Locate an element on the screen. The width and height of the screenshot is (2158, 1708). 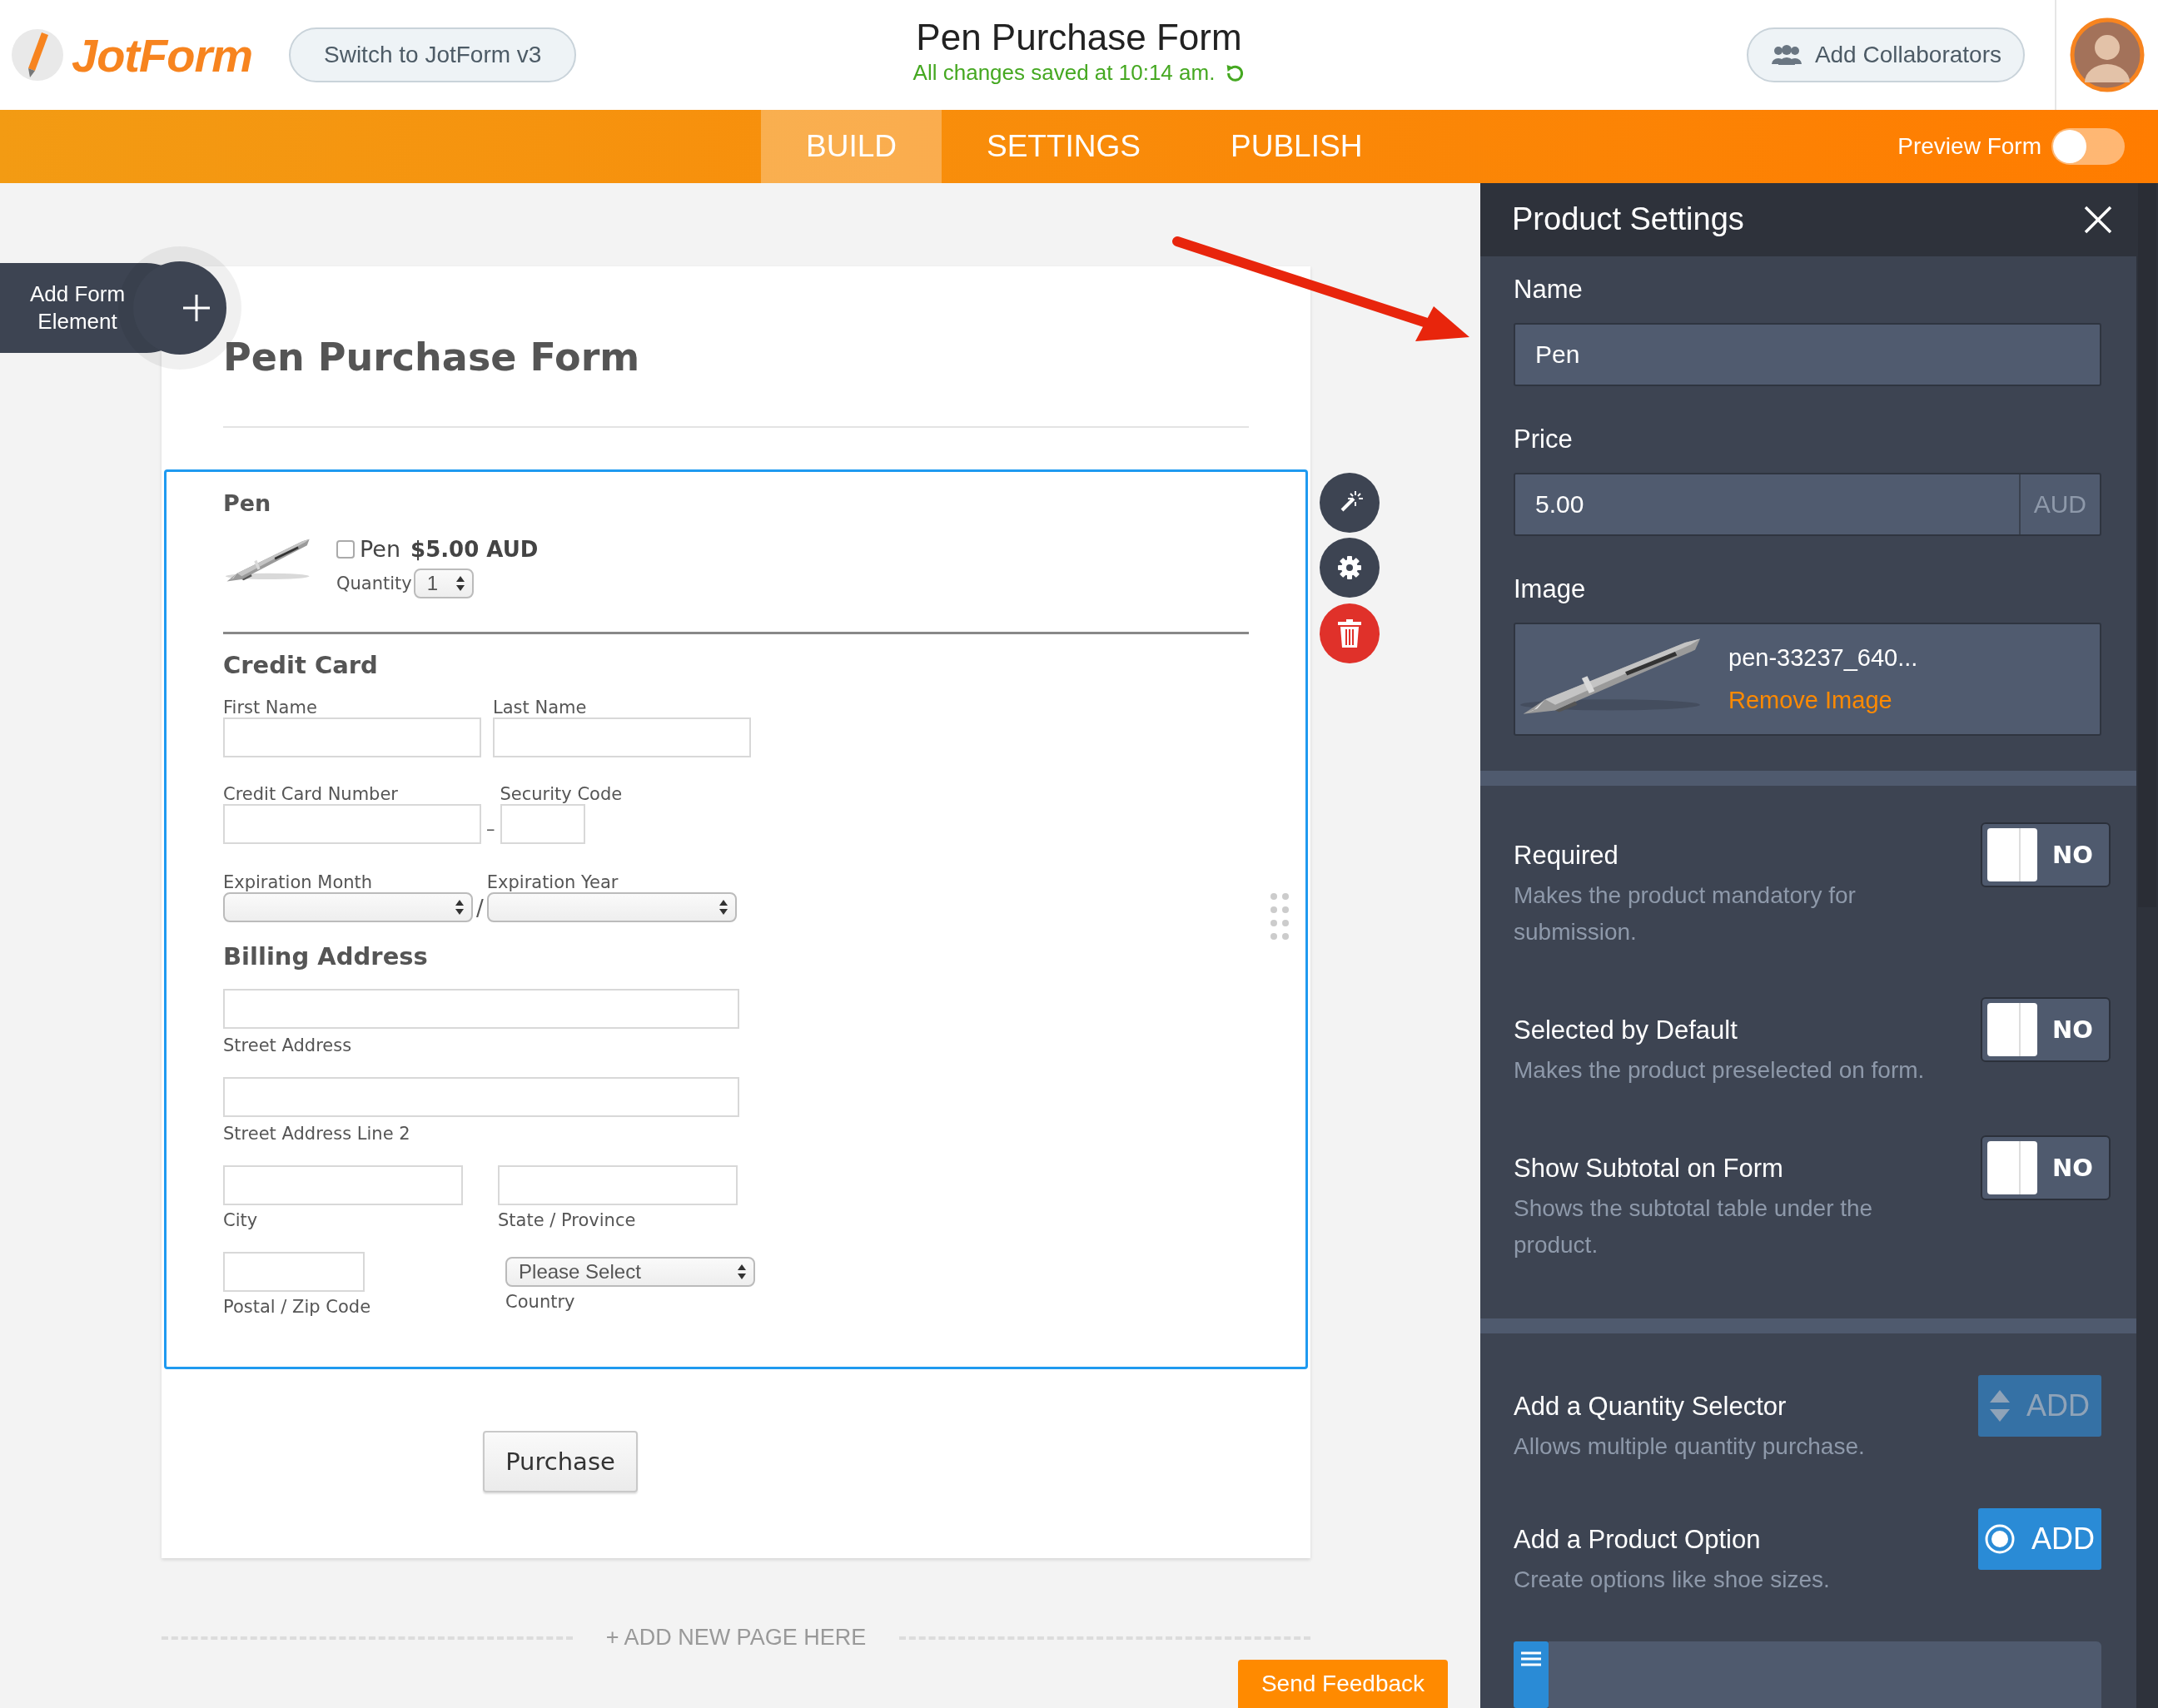
avatar-icon is located at coordinates (2107, 55).